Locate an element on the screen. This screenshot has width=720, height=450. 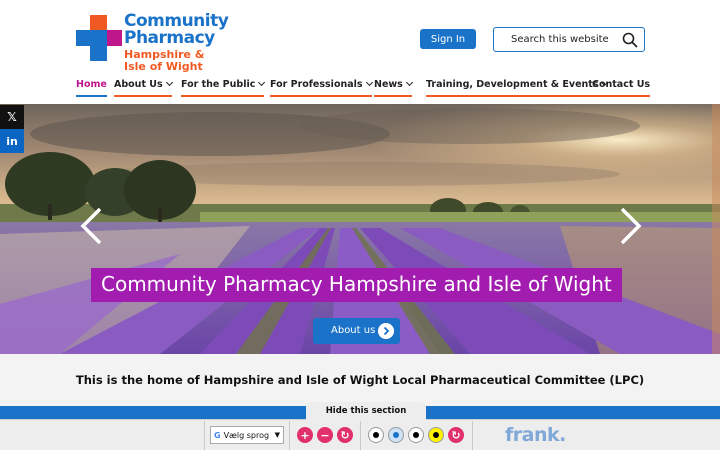
increase-text-size-icon: + is located at coordinates (305, 435).